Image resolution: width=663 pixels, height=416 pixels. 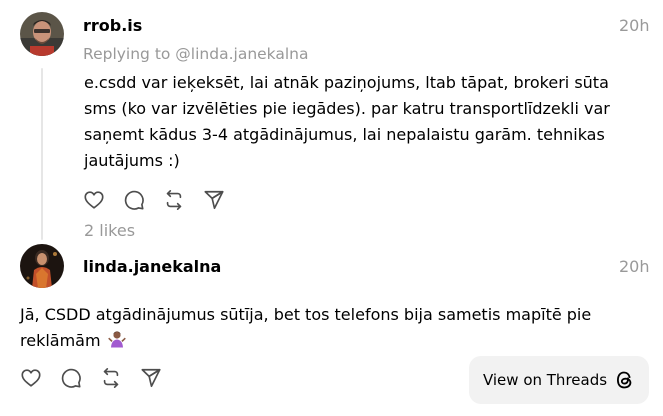 What do you see at coordinates (42, 154) in the screenshot?
I see `thread-connector-line` at bounding box center [42, 154].